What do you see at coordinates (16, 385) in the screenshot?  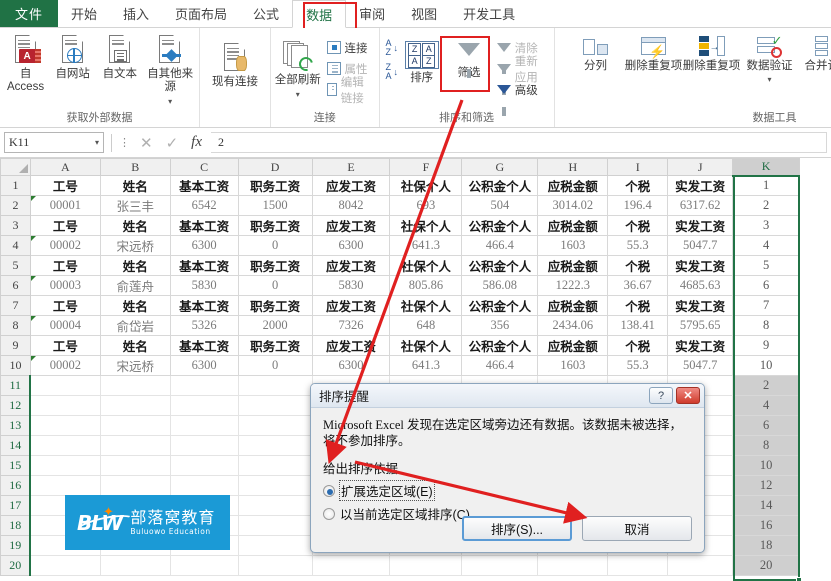 I see `row-header-11: 11` at bounding box center [16, 385].